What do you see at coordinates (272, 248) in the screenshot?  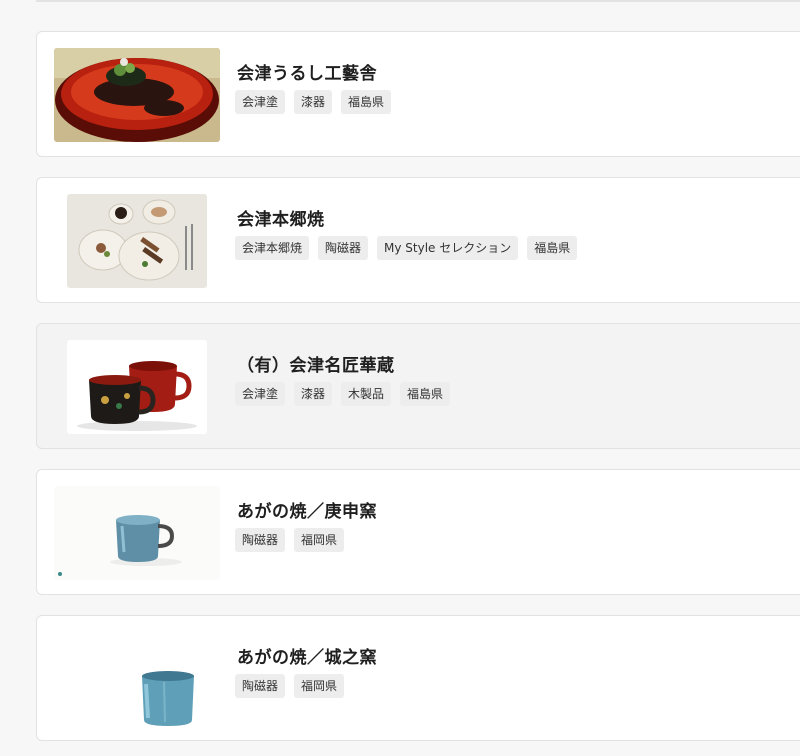 I see `tag-chip: 会津本郷焼` at bounding box center [272, 248].